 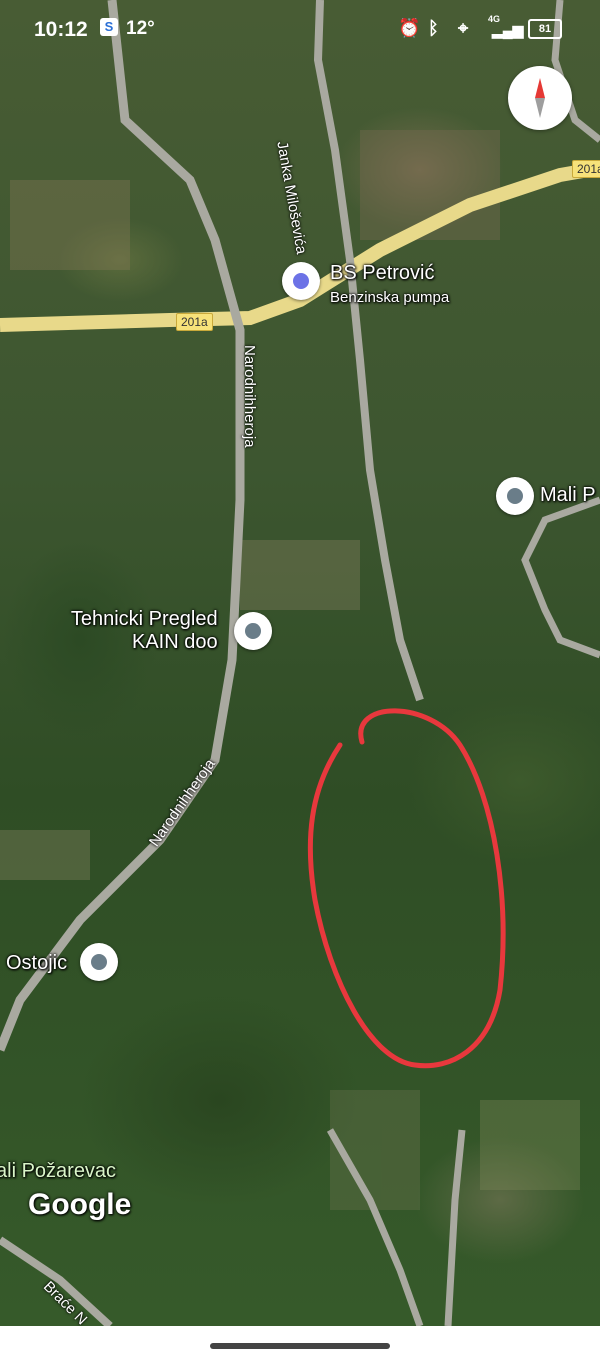 What do you see at coordinates (140, 28) in the screenshot?
I see `status-temperature: 12°` at bounding box center [140, 28].